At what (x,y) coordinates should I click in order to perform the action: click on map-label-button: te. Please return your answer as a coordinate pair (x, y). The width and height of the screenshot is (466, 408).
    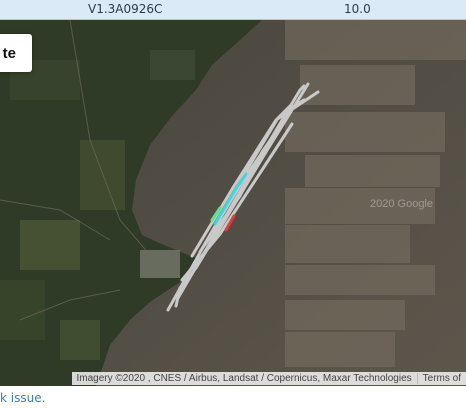
    Looking at the image, I should click on (16, 53).